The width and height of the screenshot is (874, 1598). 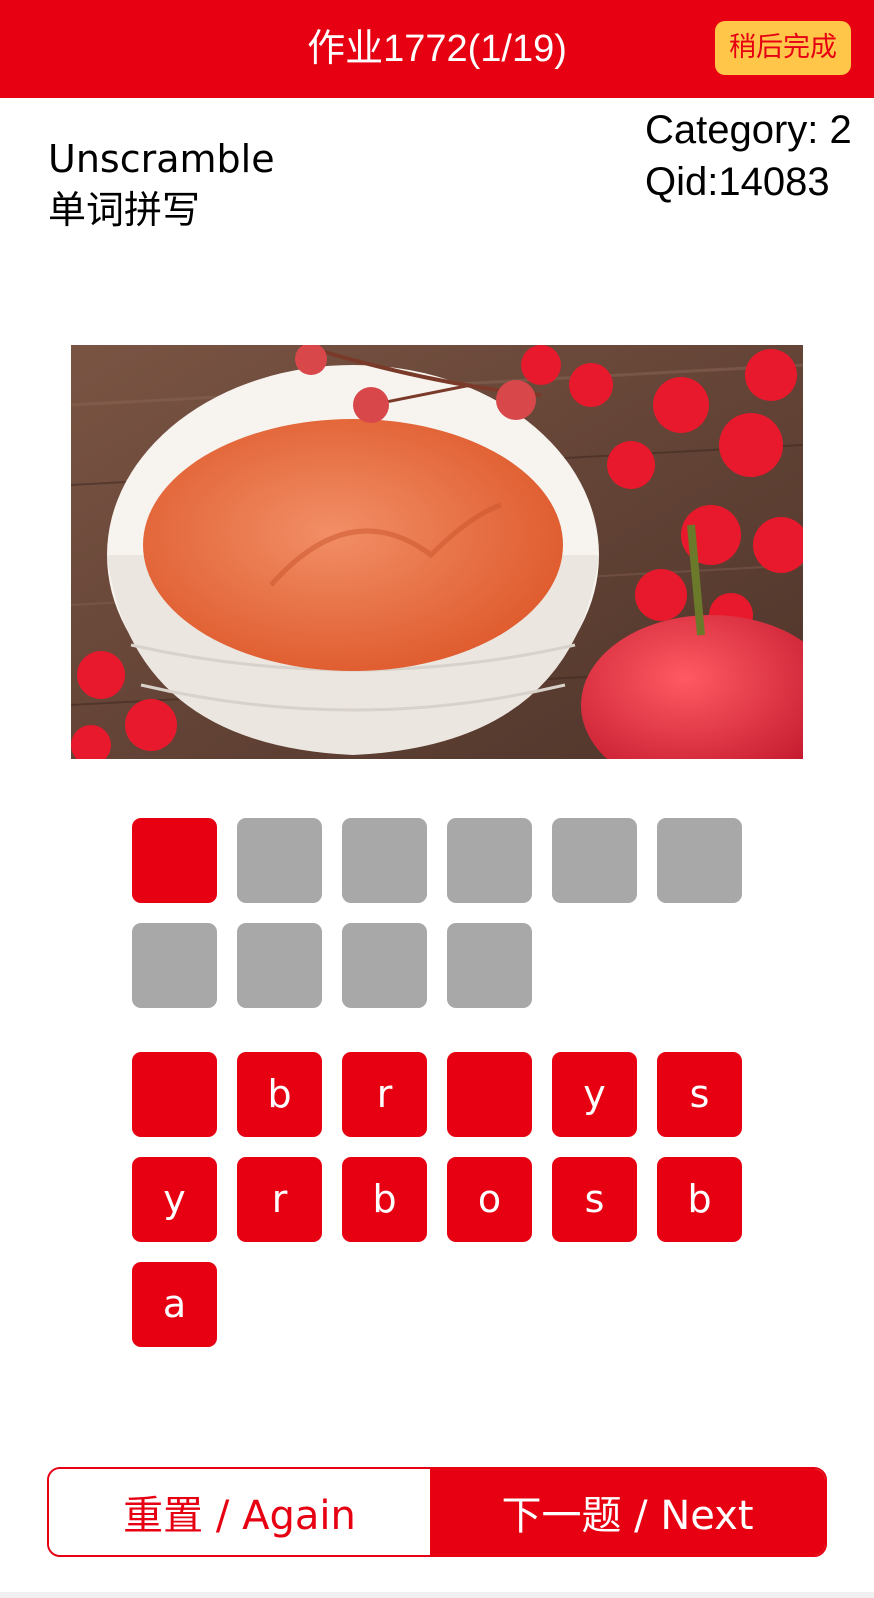 What do you see at coordinates (174, 1304) in the screenshot?
I see `letter-tile: a` at bounding box center [174, 1304].